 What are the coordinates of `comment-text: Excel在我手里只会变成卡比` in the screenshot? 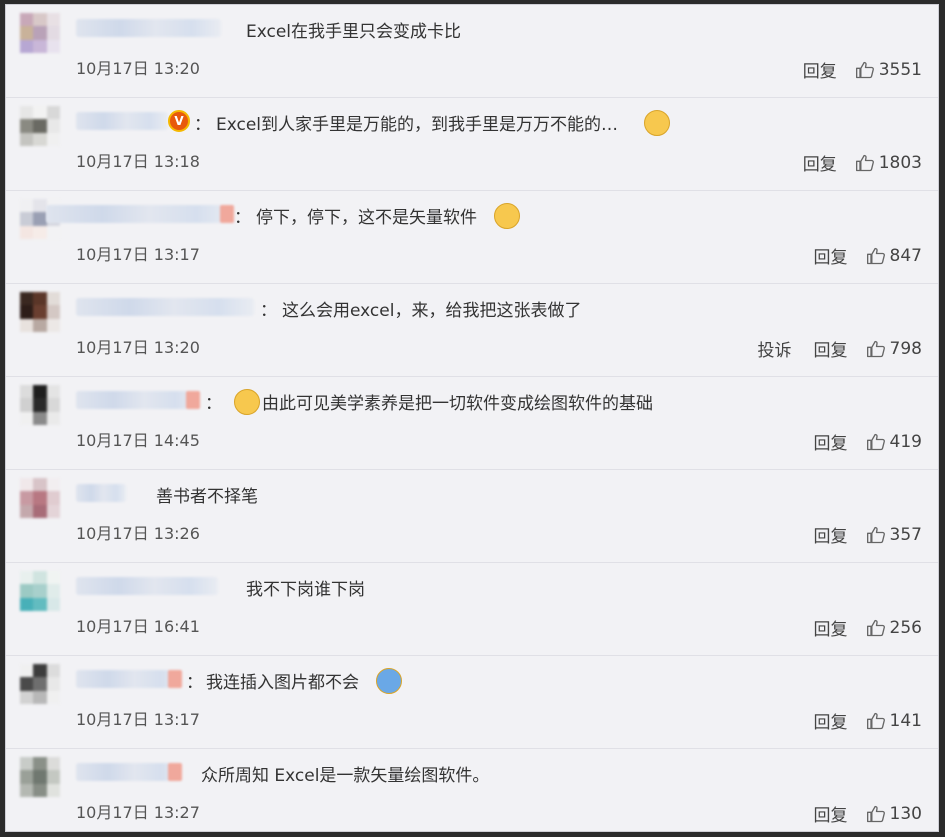 It's located at (354, 32).